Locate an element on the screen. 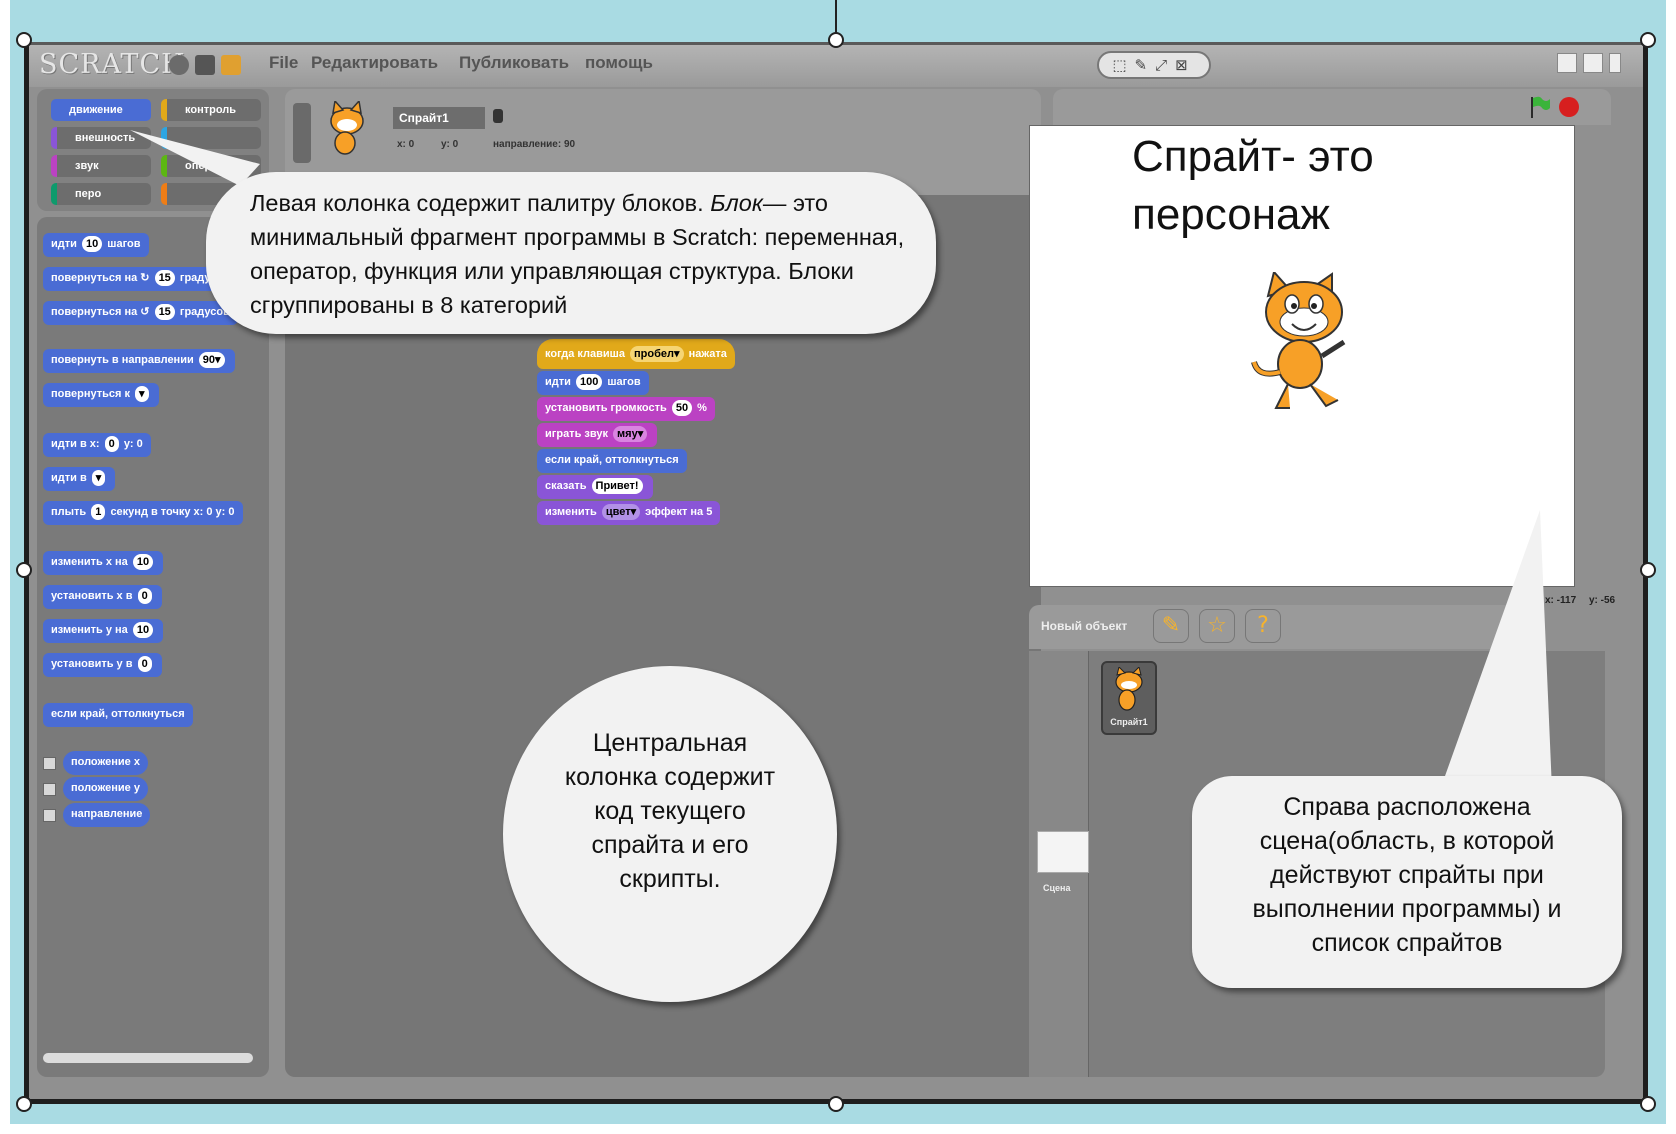  block-change-y: изменить y на 10 is located at coordinates (103, 631).